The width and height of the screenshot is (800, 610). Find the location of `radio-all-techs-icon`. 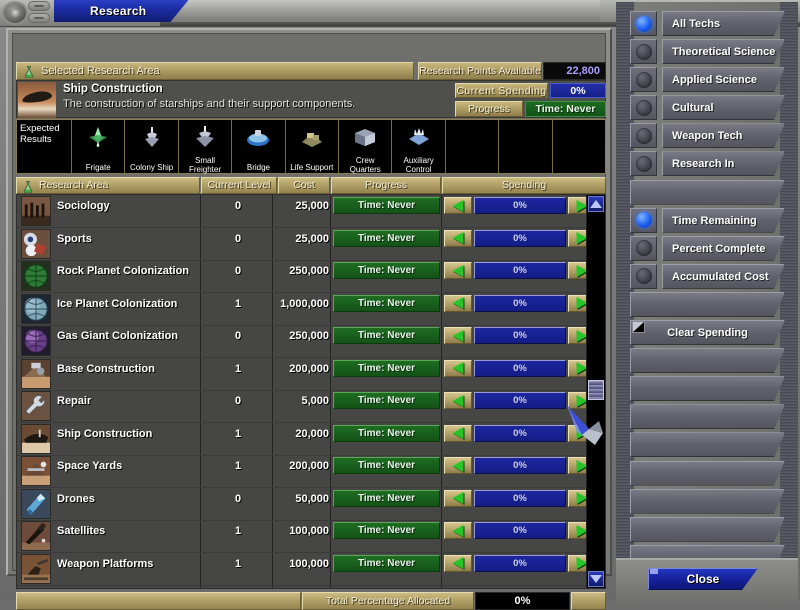

radio-all-techs-icon is located at coordinates (643, 23).